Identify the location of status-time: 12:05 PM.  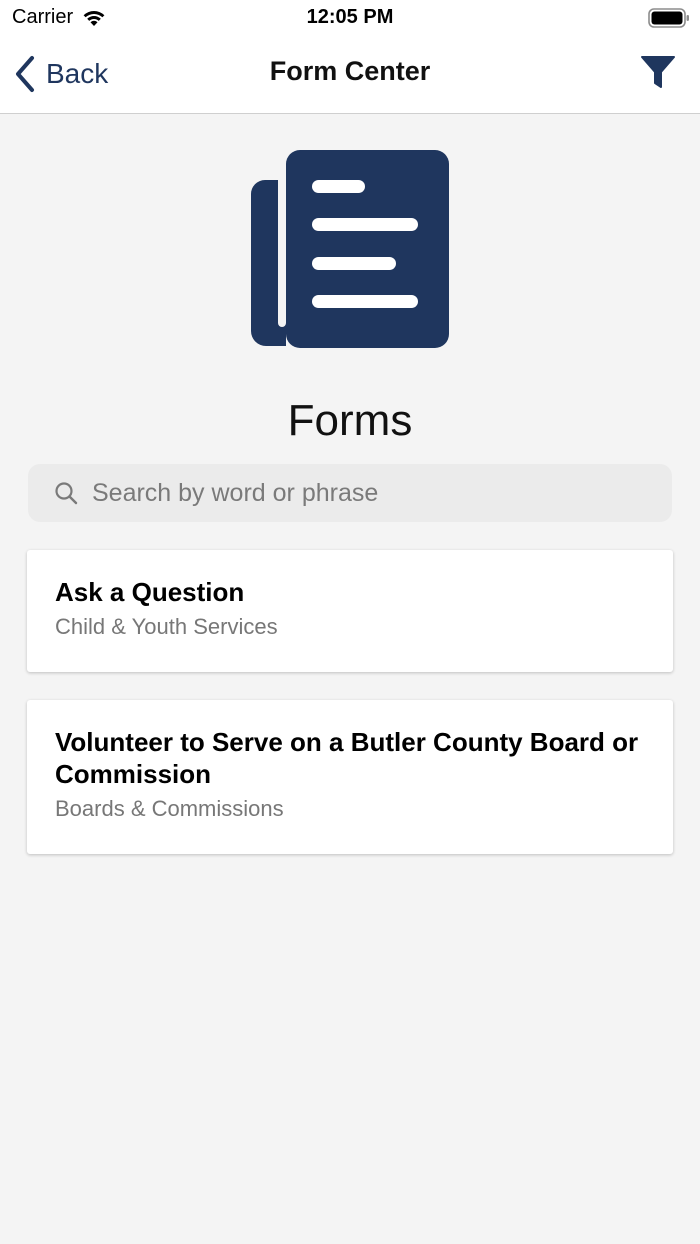
(350, 17).